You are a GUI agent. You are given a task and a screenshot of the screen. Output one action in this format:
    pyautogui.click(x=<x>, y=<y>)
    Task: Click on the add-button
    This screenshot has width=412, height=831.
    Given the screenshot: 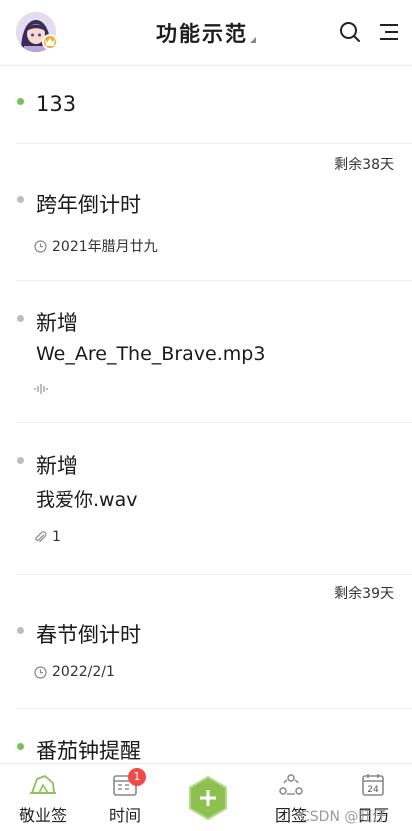 What is the action you would take?
    pyautogui.click(x=208, y=798)
    